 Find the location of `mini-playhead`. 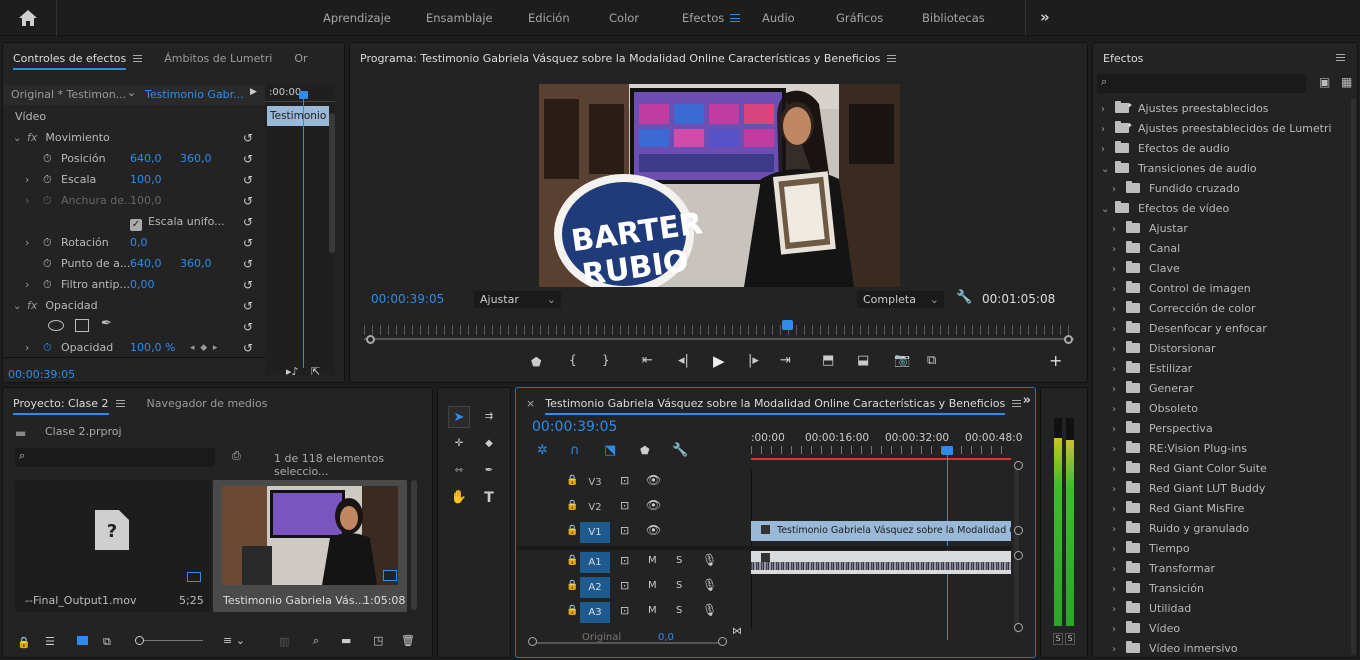

mini-playhead is located at coordinates (303, 230).